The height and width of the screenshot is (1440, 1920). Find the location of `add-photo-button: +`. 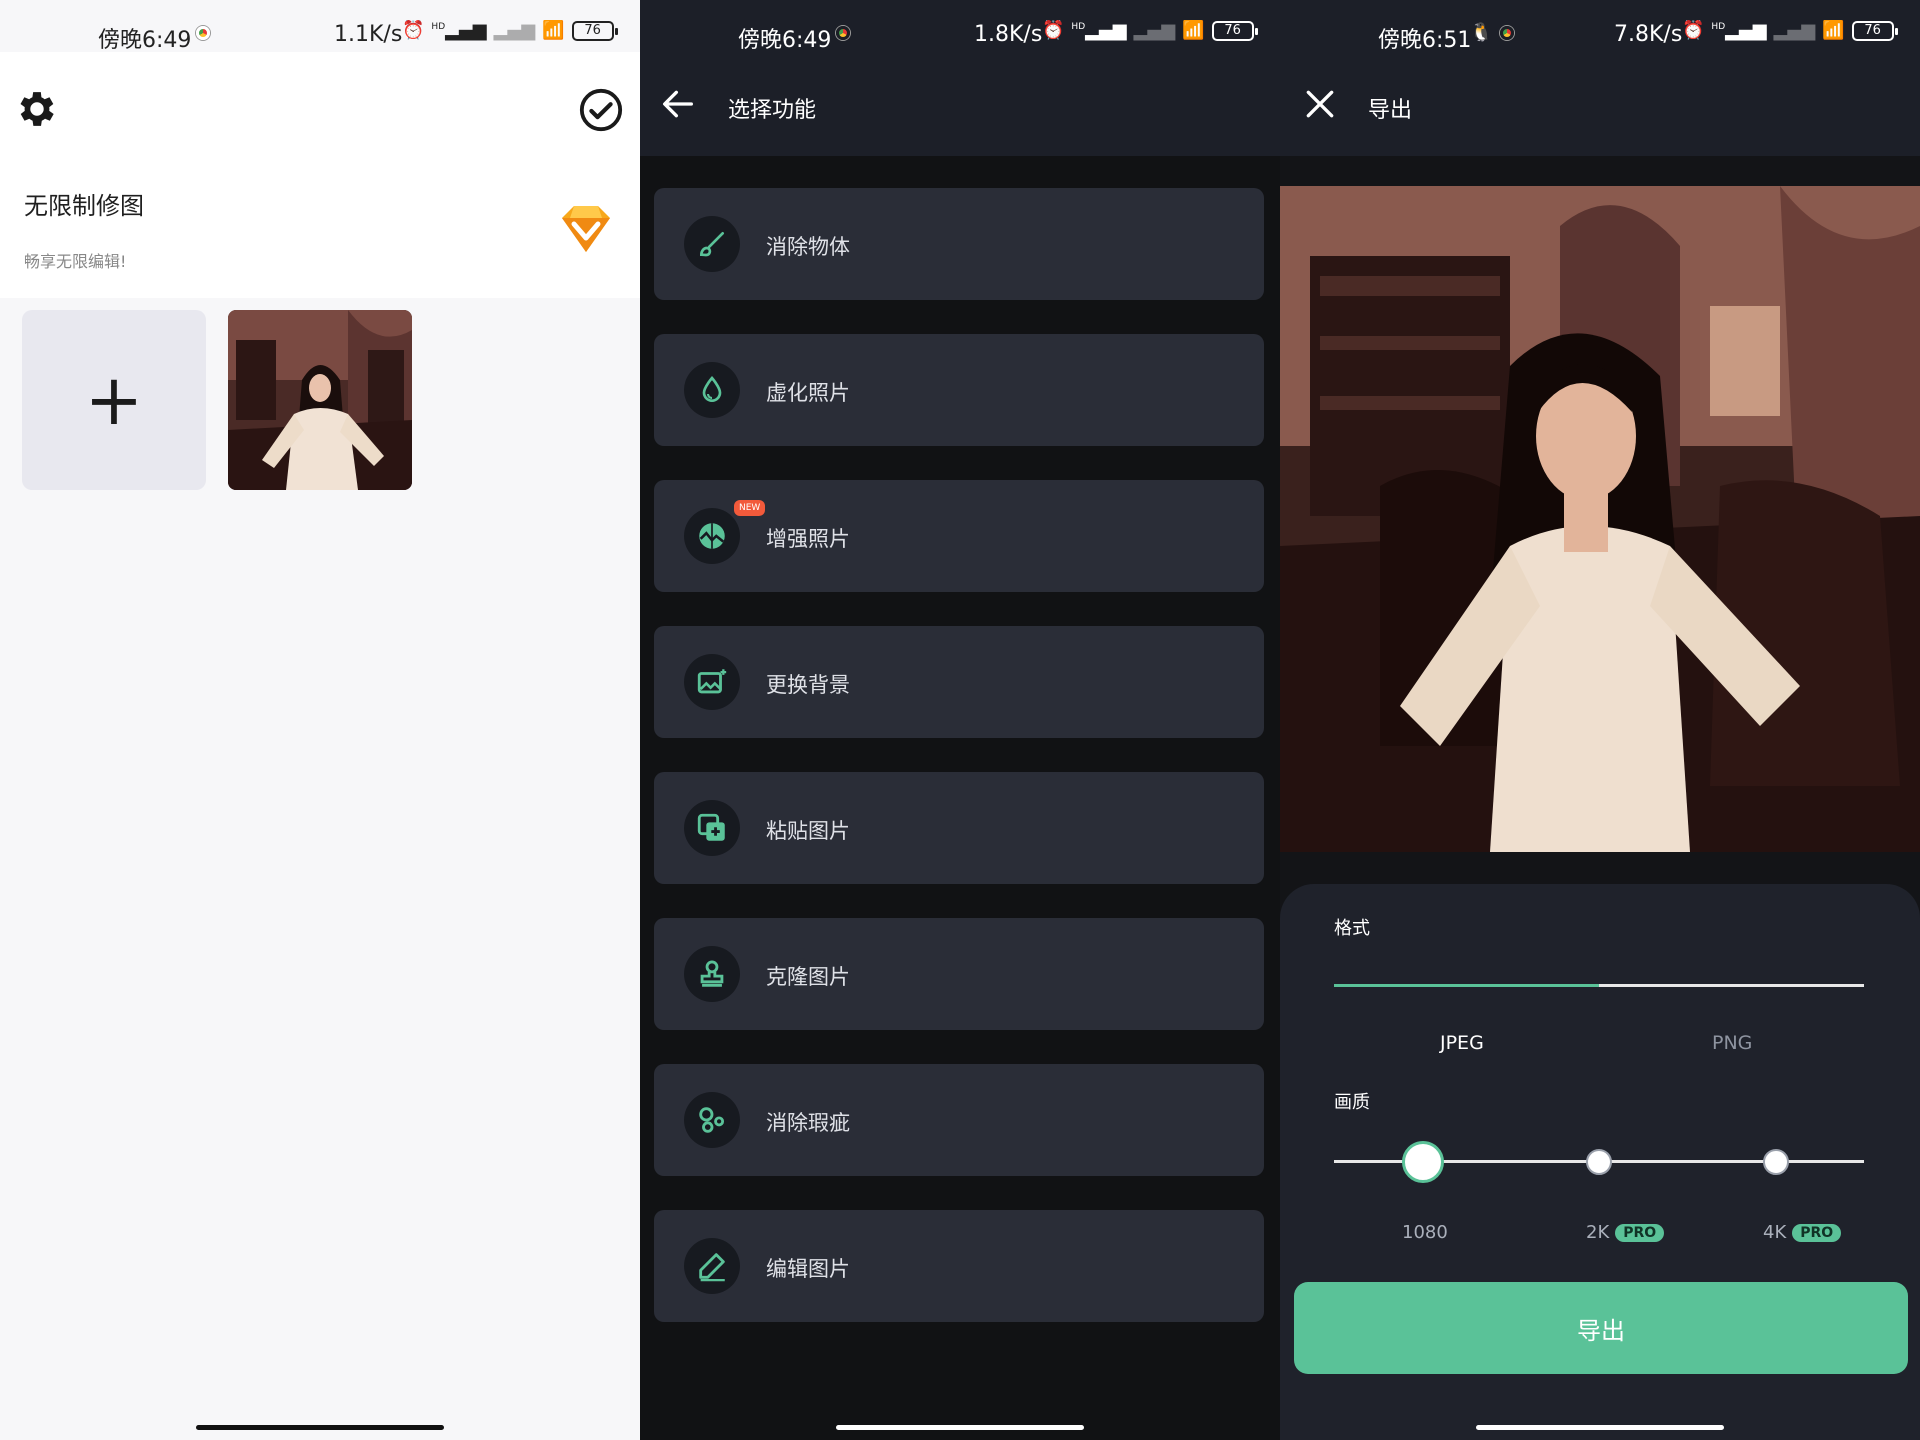

add-photo-button: + is located at coordinates (114, 400).